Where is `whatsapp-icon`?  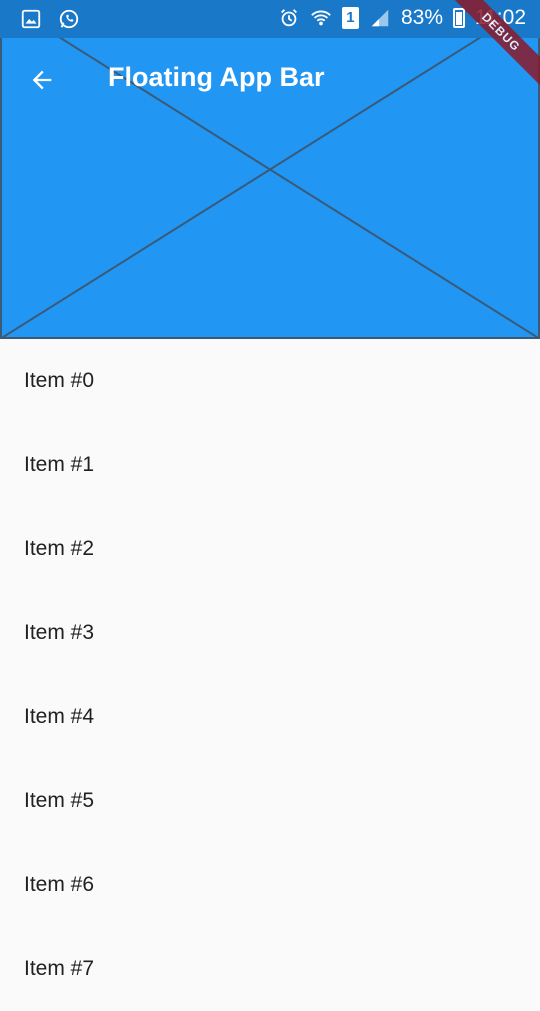 whatsapp-icon is located at coordinates (69, 19).